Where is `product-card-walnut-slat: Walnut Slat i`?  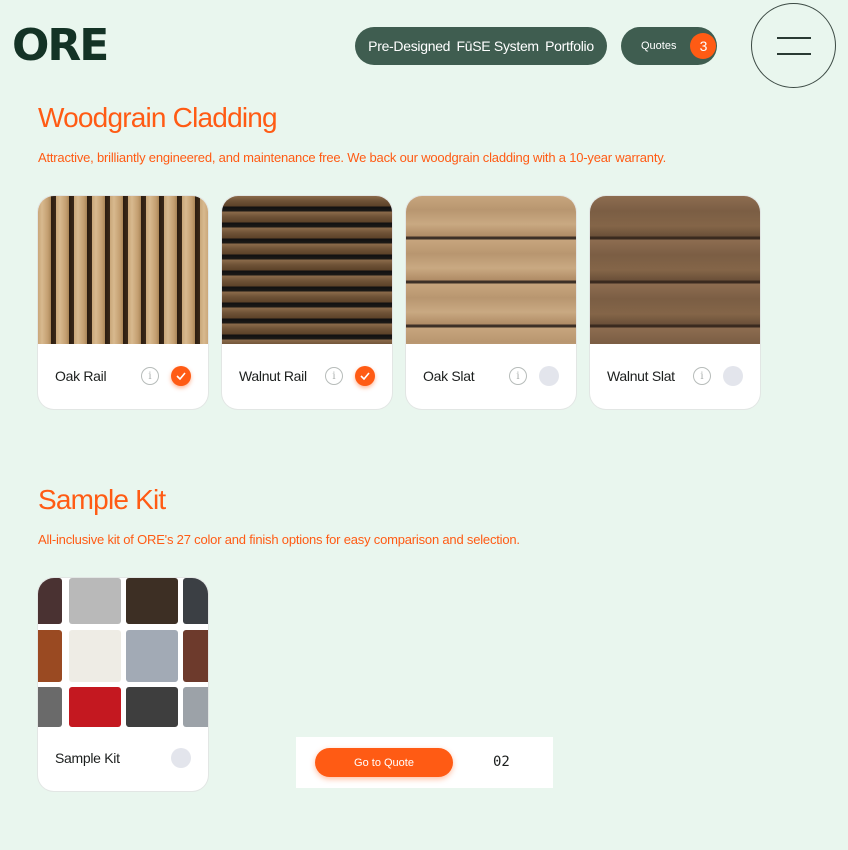
product-card-walnut-slat: Walnut Slat i is located at coordinates (675, 302).